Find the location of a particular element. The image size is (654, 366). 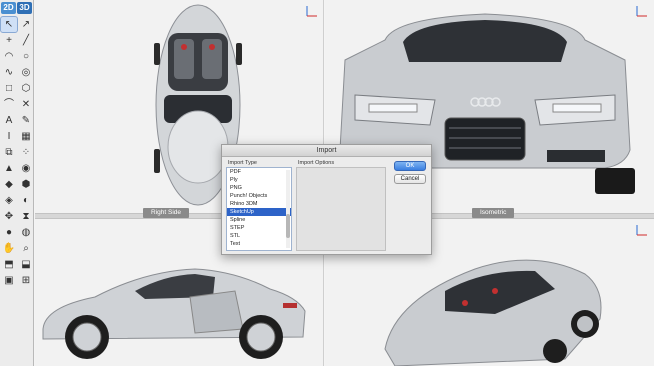

tool-palette: 2D 3D ↖ ↗ + ╱ ◠ ○ ∿ ◎ □ ⬡ ⌒ ✕ A ✎ I ▦ ⧉ ⁘ ▲ ◉ ◆ ⬢ ◈ ◐ ✥ ⧗ ● ◍ ✋ ⌕ ⬒ ⬓ ▣ ⊞ is located at coordinates (17, 183).